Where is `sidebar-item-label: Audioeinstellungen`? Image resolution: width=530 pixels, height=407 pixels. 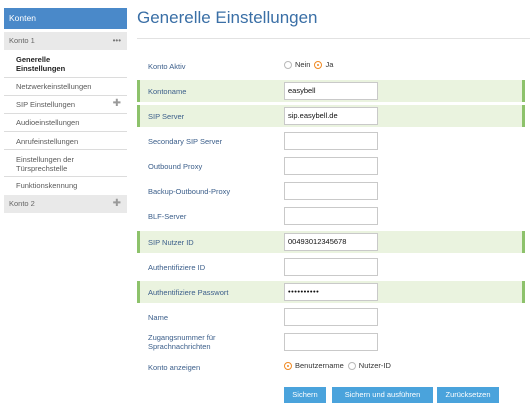 sidebar-item-label: Audioeinstellungen is located at coordinates (48, 122).